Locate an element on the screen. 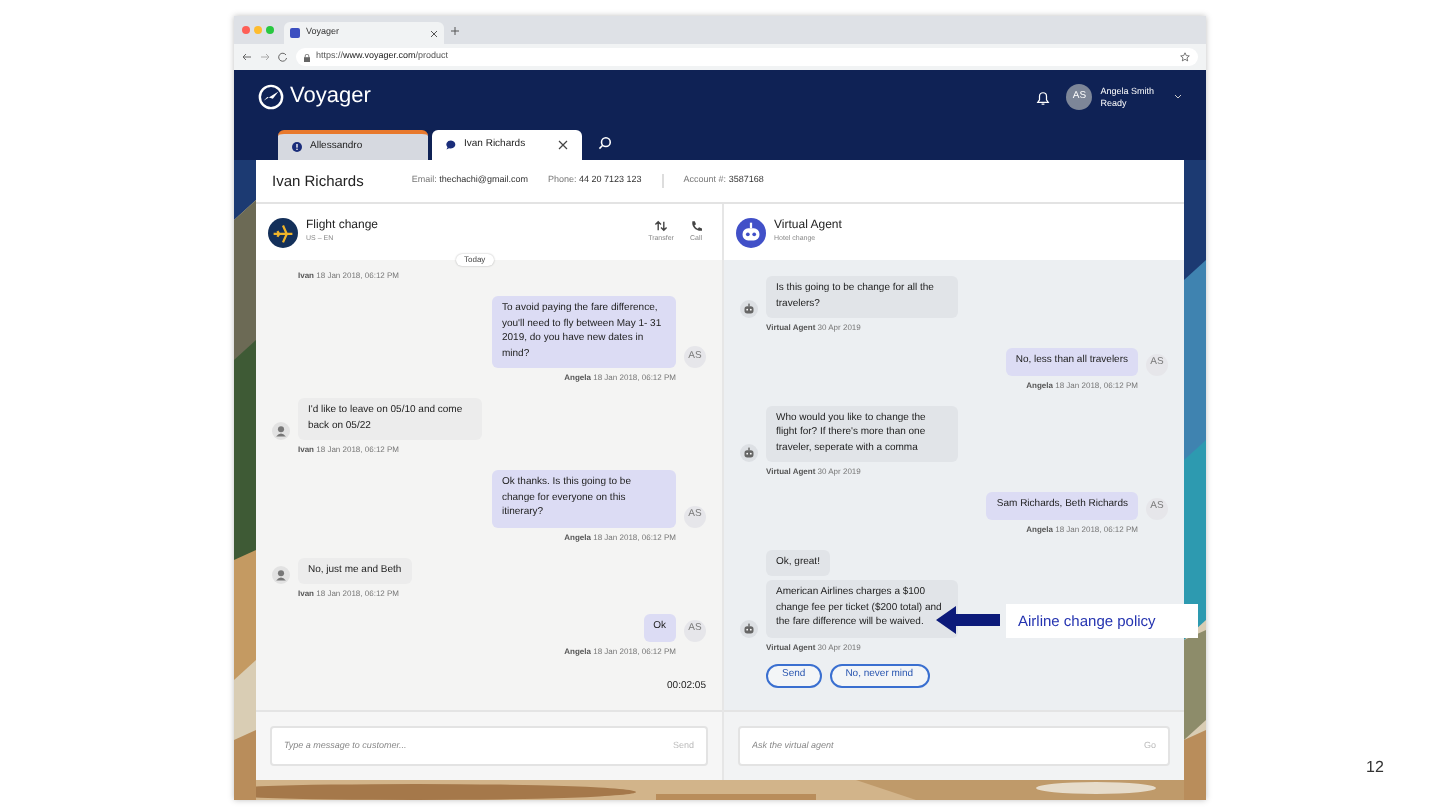 The image size is (1440, 810). notification-bell-icon is located at coordinates (1043, 97).